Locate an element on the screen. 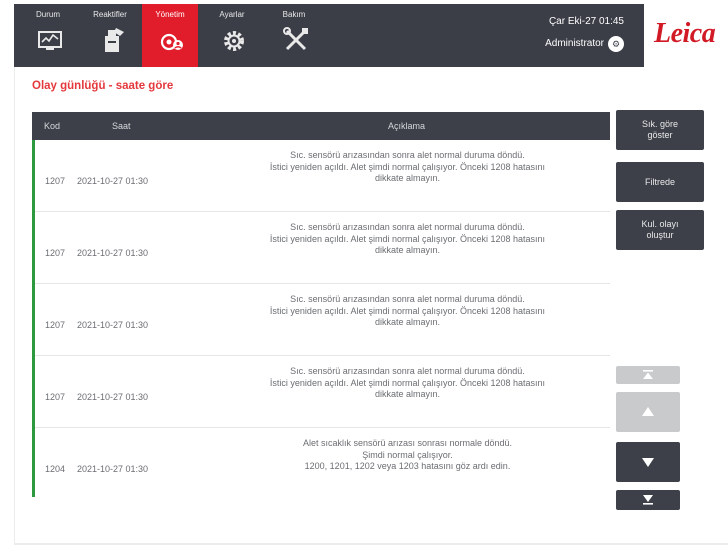 Image resolution: width=728 pixels, height=548 pixels. scroll-top-icon is located at coordinates (648, 374).